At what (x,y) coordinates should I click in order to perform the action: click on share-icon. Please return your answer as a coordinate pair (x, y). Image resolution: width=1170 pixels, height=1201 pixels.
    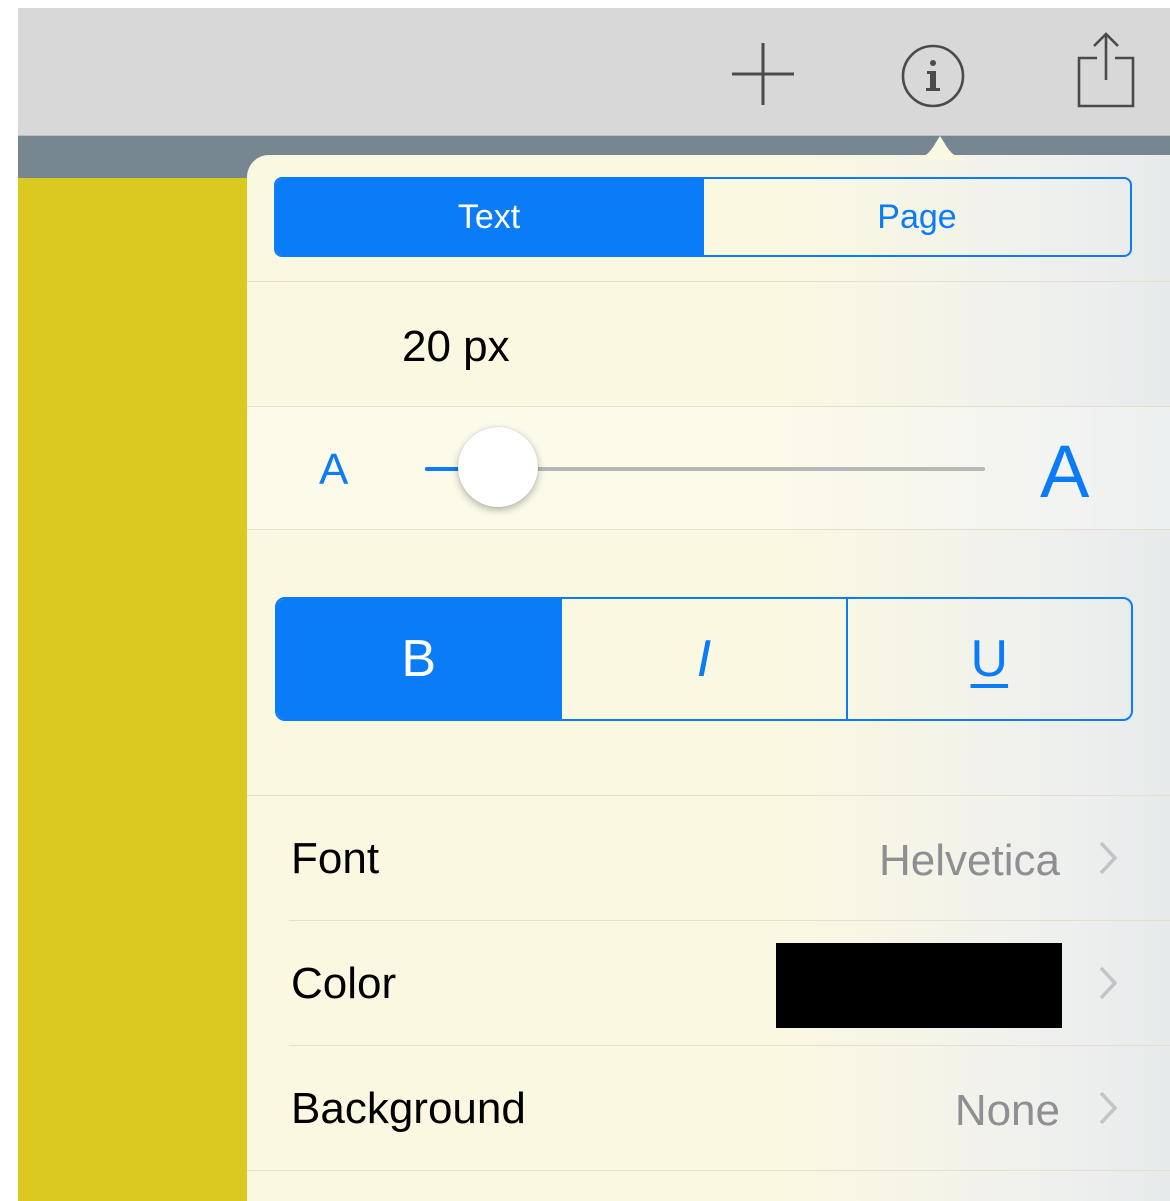
    Looking at the image, I should click on (1106, 70).